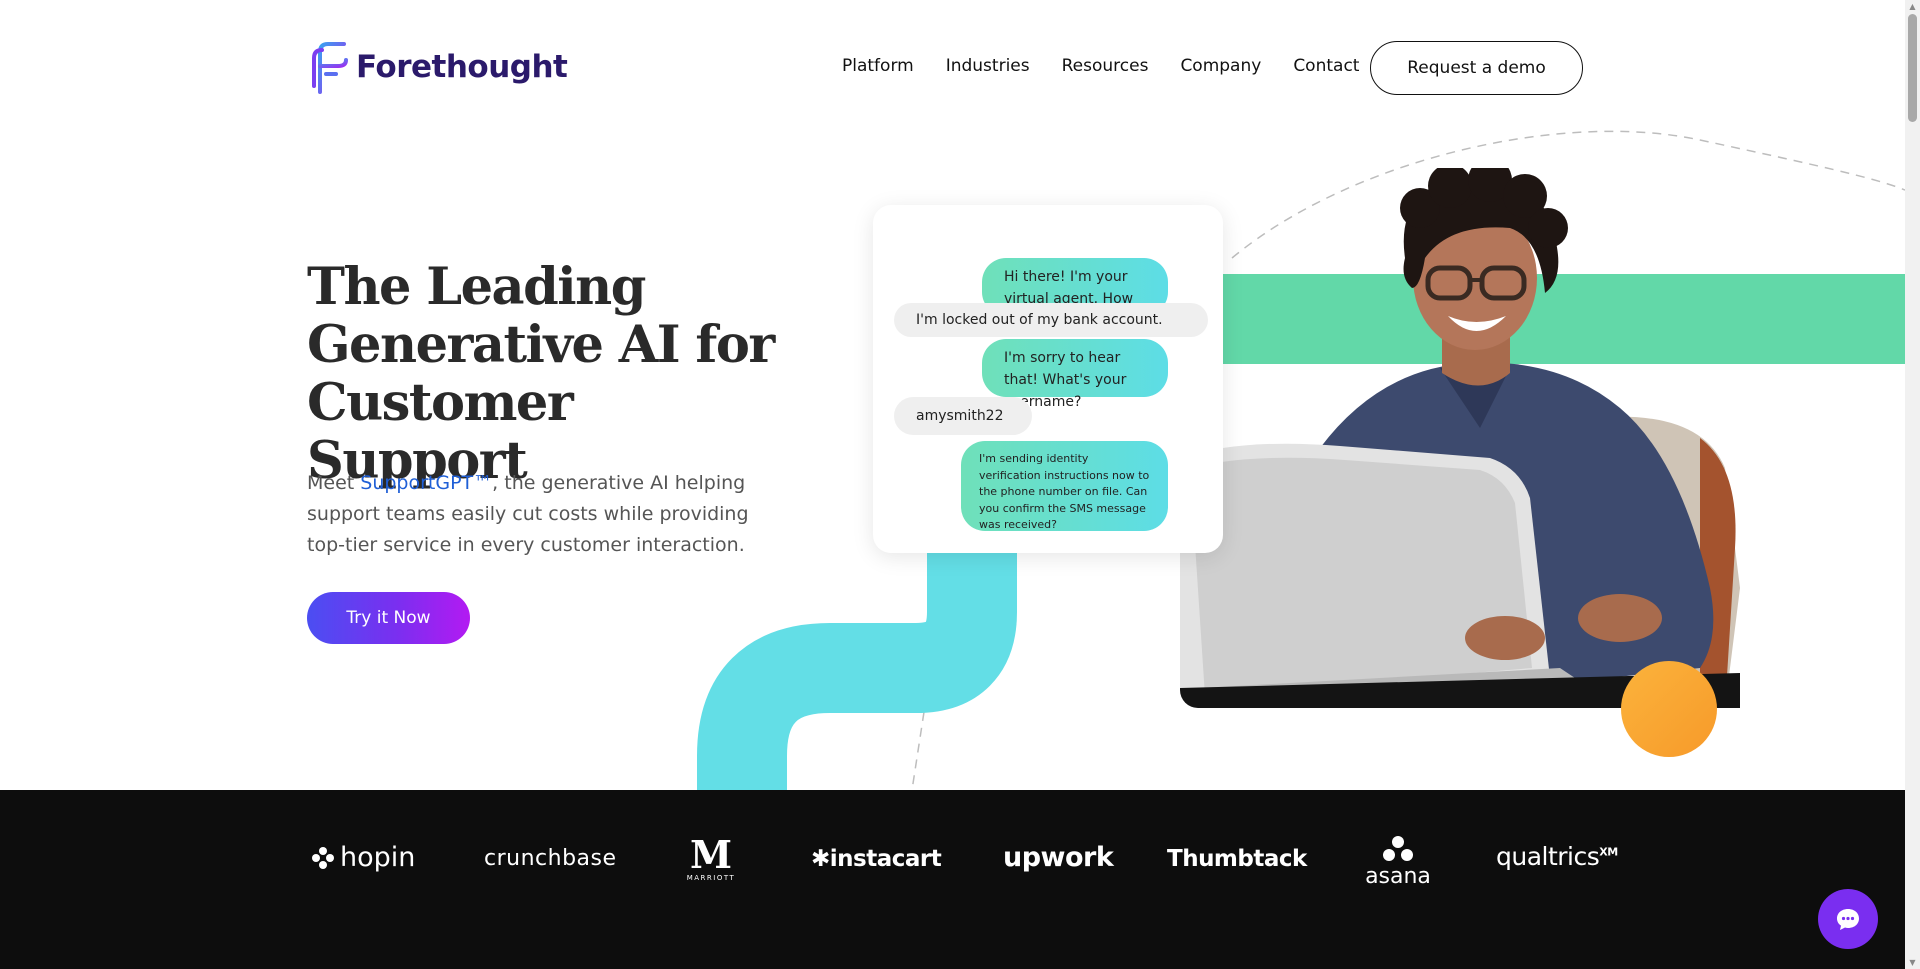 Image resolution: width=1920 pixels, height=969 pixels. Describe the element at coordinates (1912, 962) in the screenshot. I see `scroll-down-arrow-icon: ▼` at that location.